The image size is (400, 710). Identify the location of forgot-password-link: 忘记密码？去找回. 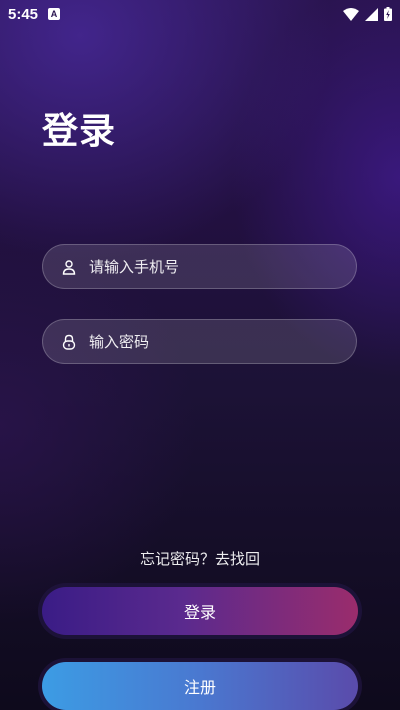
(200, 558).